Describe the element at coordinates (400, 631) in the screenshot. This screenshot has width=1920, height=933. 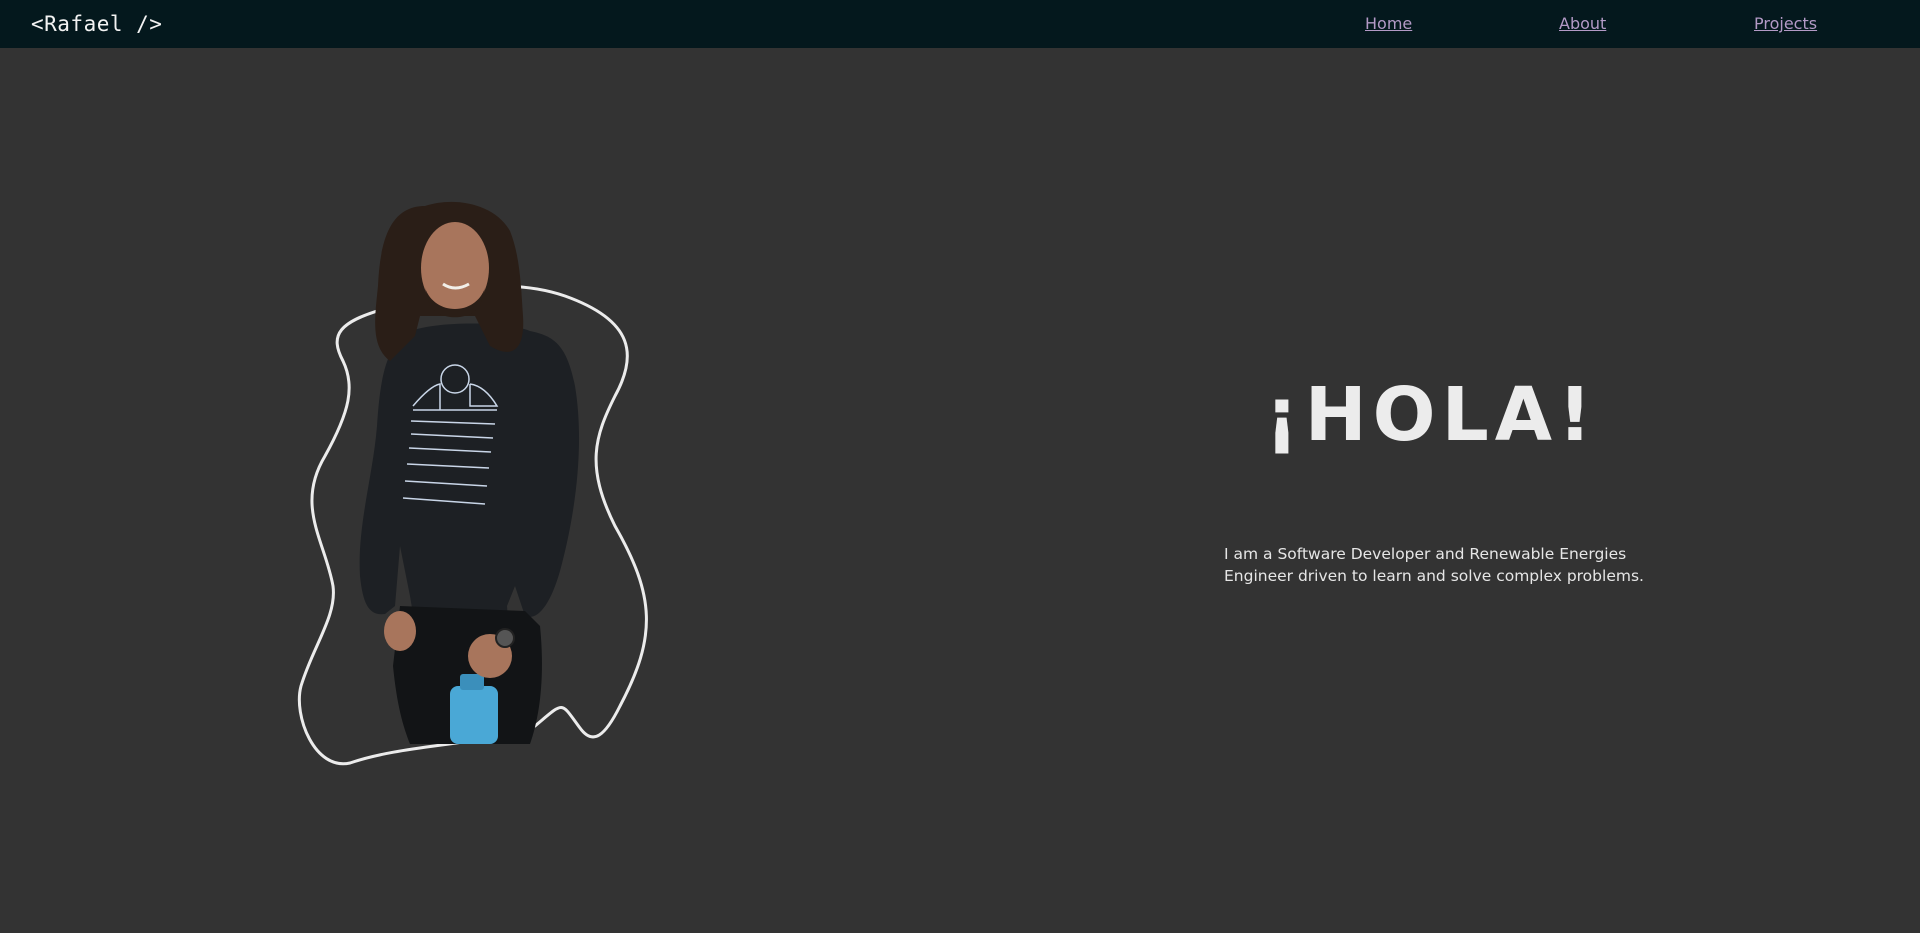
I see `left-hand` at that location.